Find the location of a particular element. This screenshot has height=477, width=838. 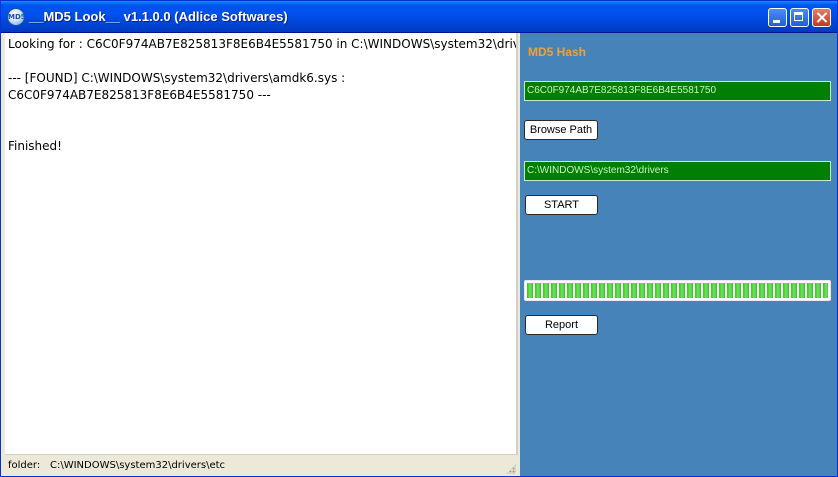

md5-hash-field: C6C0F974AB7E825813F8E6B4E5581750 is located at coordinates (677, 91).